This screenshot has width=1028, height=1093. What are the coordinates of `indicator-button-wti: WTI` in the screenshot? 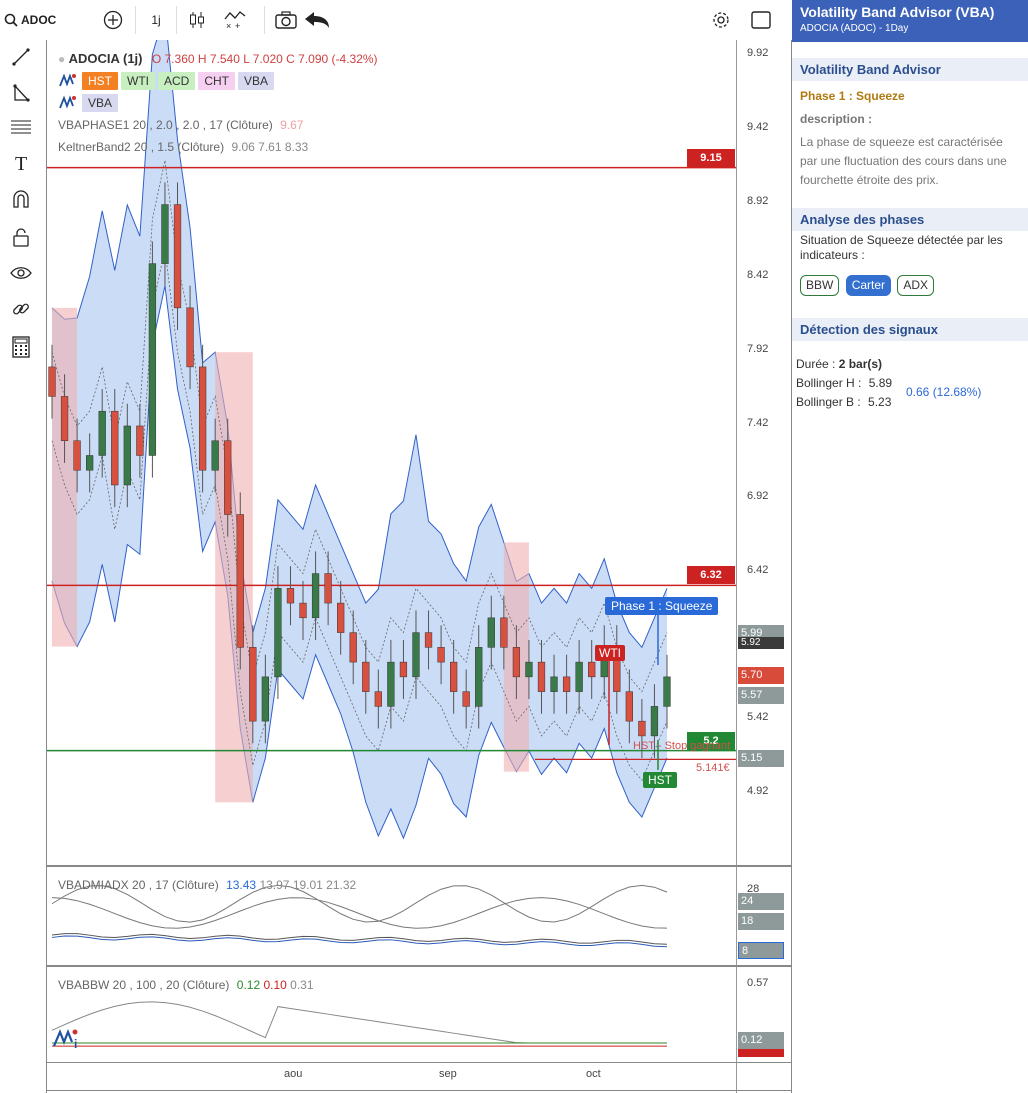 It's located at (138, 81).